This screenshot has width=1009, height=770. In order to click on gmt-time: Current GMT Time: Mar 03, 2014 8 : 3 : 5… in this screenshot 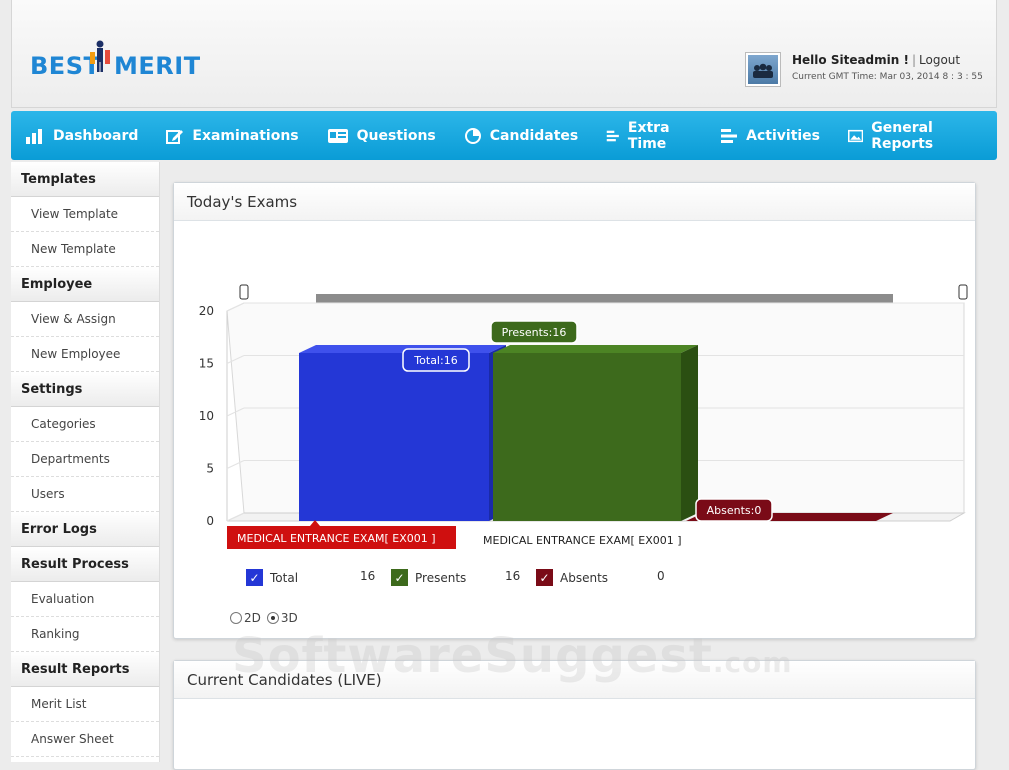, I will do `click(887, 77)`.